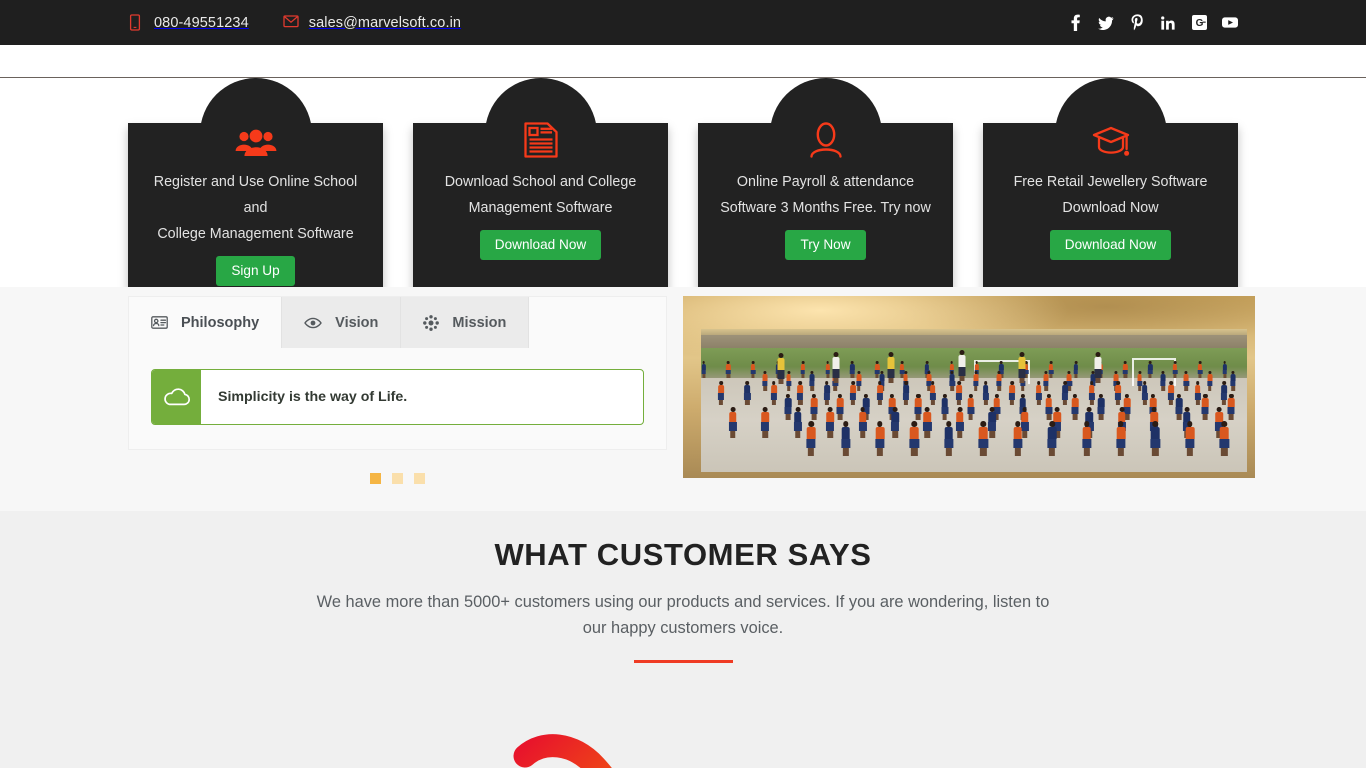 This screenshot has width=1366, height=768. I want to click on tab-label: Vision, so click(357, 322).